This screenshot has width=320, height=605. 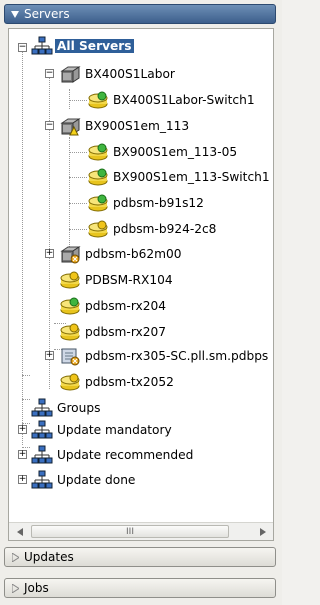 What do you see at coordinates (70, 74) in the screenshot?
I see `blade-chassis-icon` at bounding box center [70, 74].